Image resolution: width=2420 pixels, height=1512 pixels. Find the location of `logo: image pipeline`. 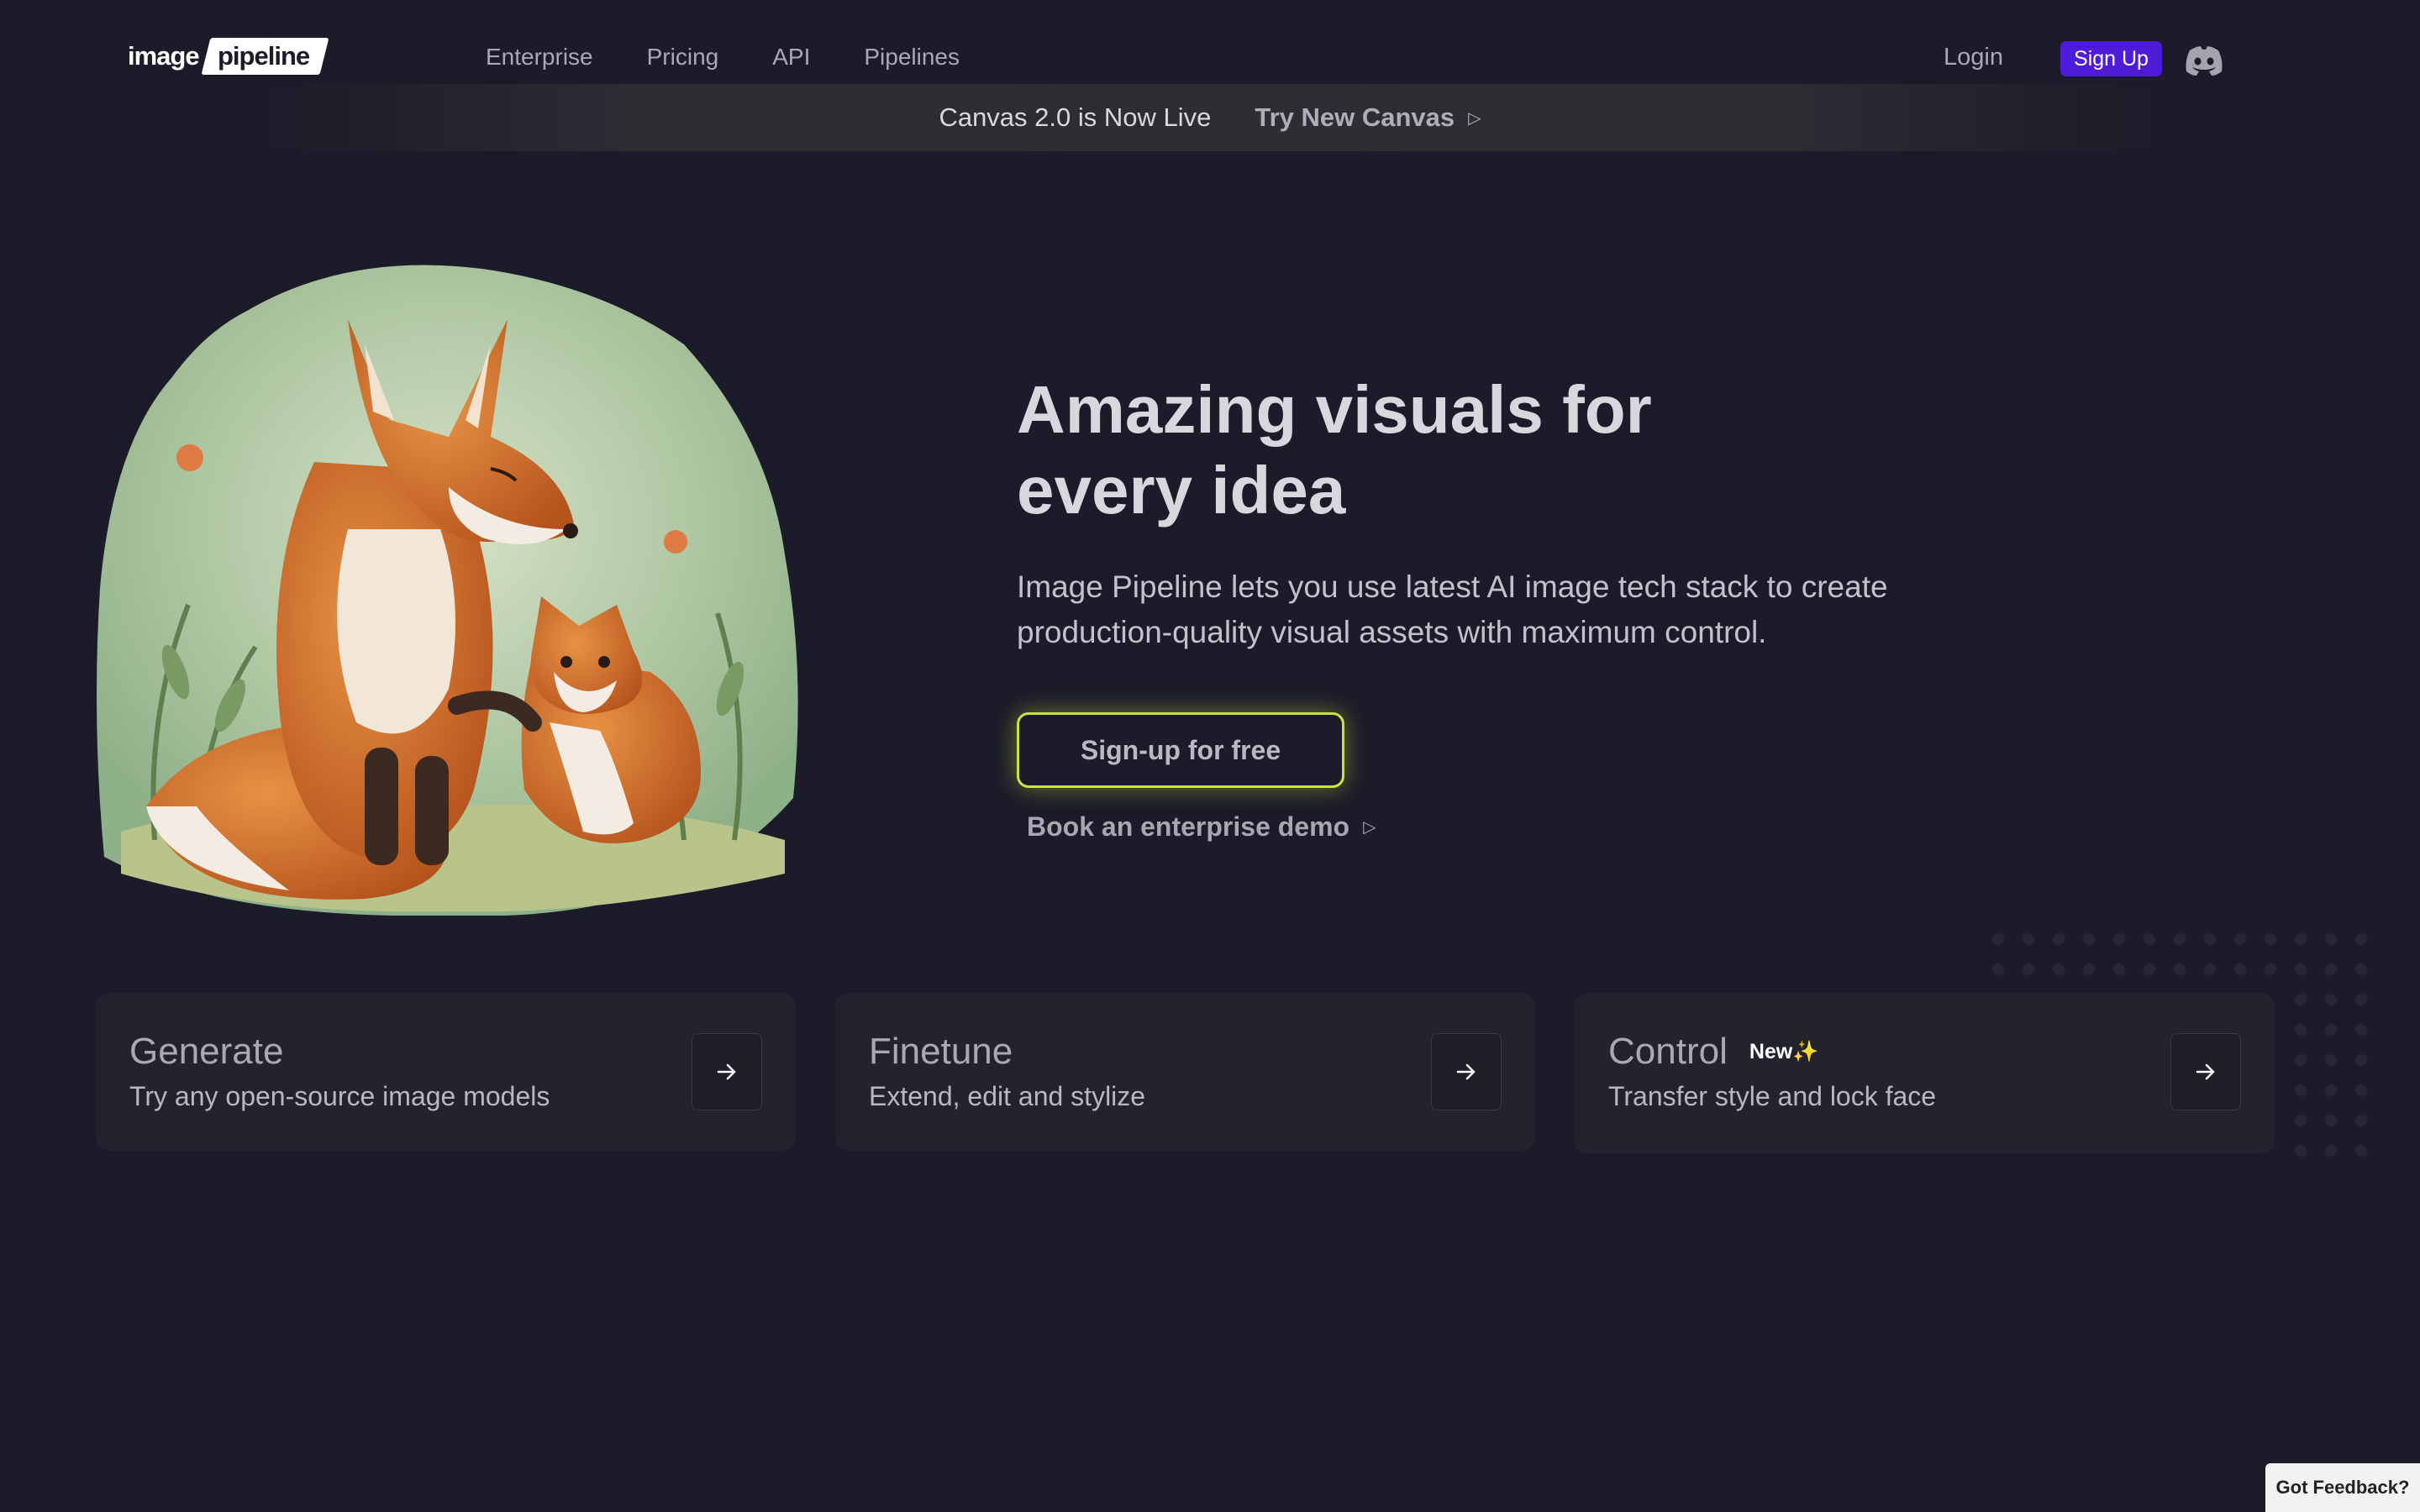

logo: image pipeline is located at coordinates (223, 56).